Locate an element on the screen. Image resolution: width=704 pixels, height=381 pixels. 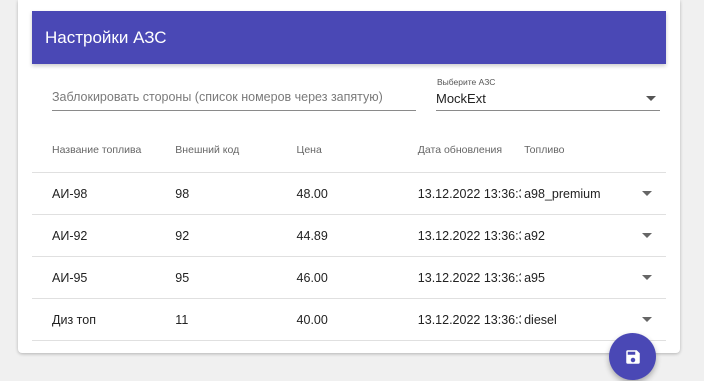
save-button is located at coordinates (632, 356).